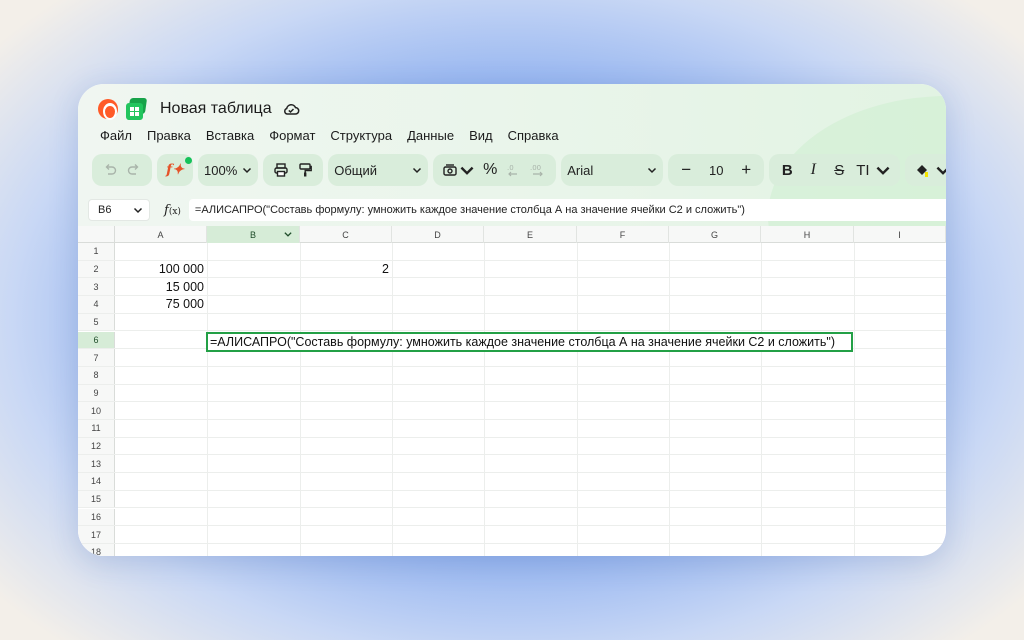  What do you see at coordinates (96, 481) in the screenshot?
I see `row-header: 14` at bounding box center [96, 481].